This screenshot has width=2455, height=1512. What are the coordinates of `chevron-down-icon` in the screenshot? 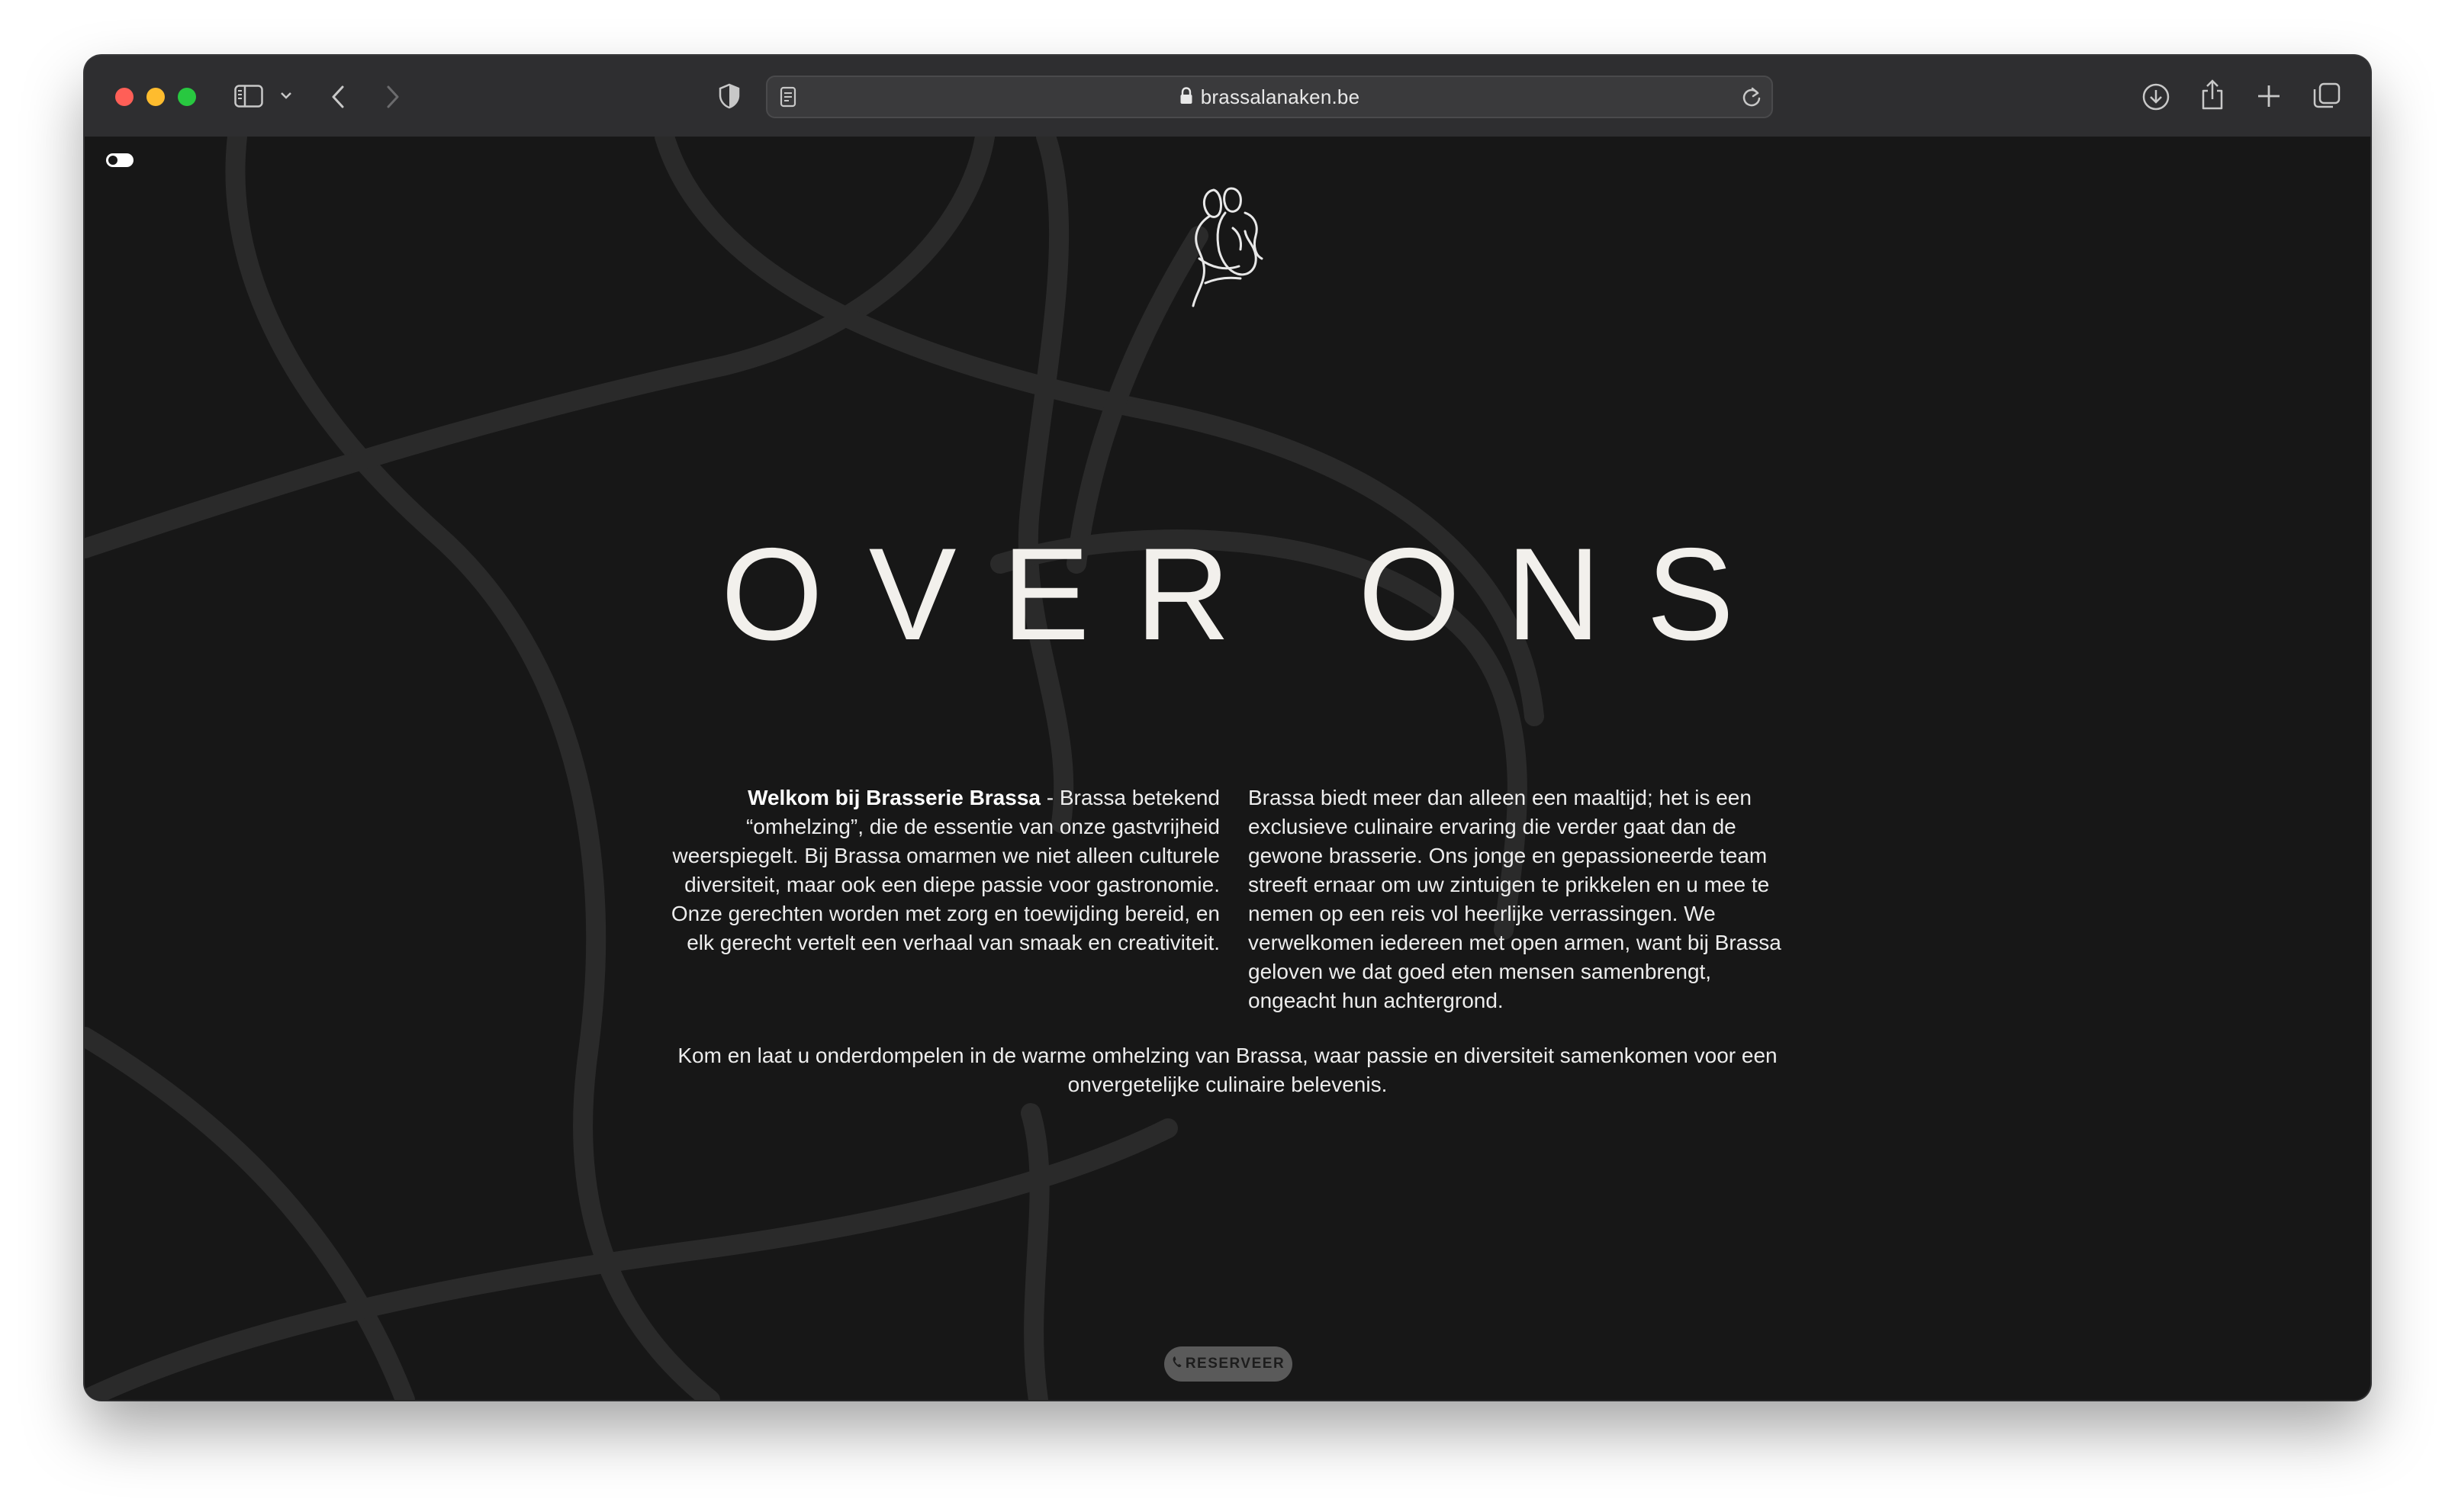 It's located at (286, 96).